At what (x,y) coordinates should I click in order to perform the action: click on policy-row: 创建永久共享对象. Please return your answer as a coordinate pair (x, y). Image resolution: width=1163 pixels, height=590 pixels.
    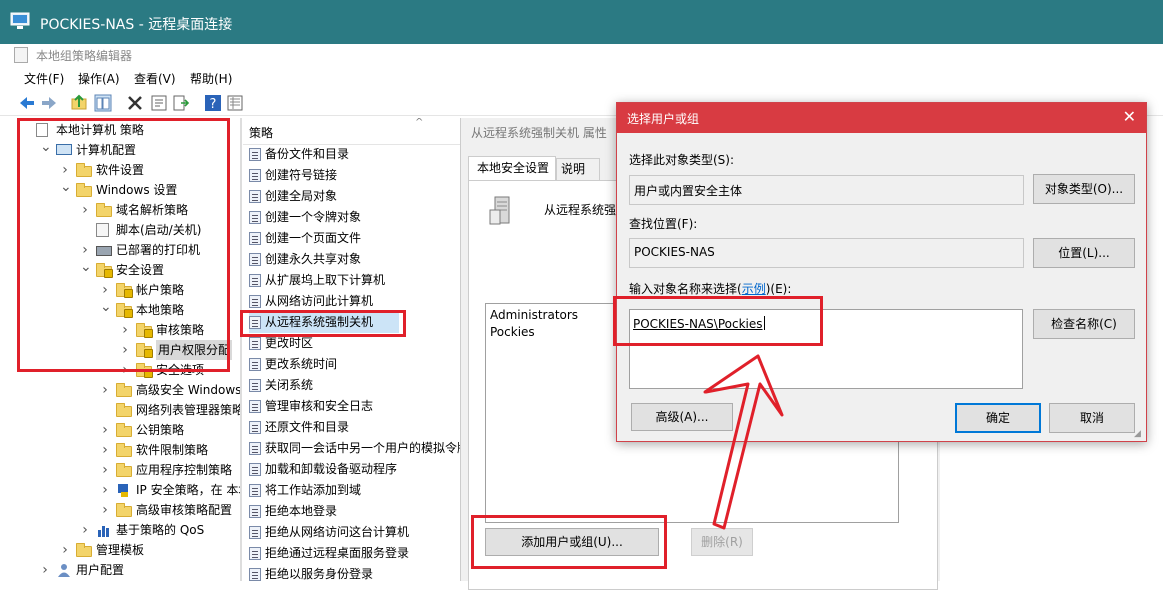
    Looking at the image, I should click on (357, 259).